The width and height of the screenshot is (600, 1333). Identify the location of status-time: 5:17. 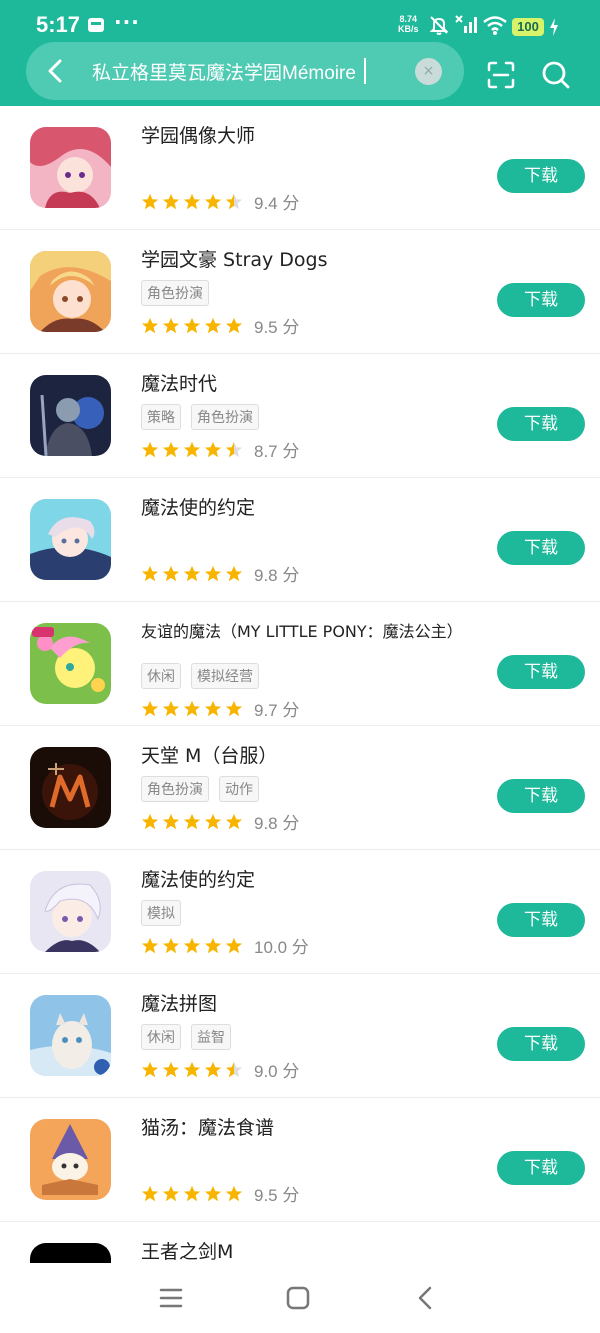
(58, 24).